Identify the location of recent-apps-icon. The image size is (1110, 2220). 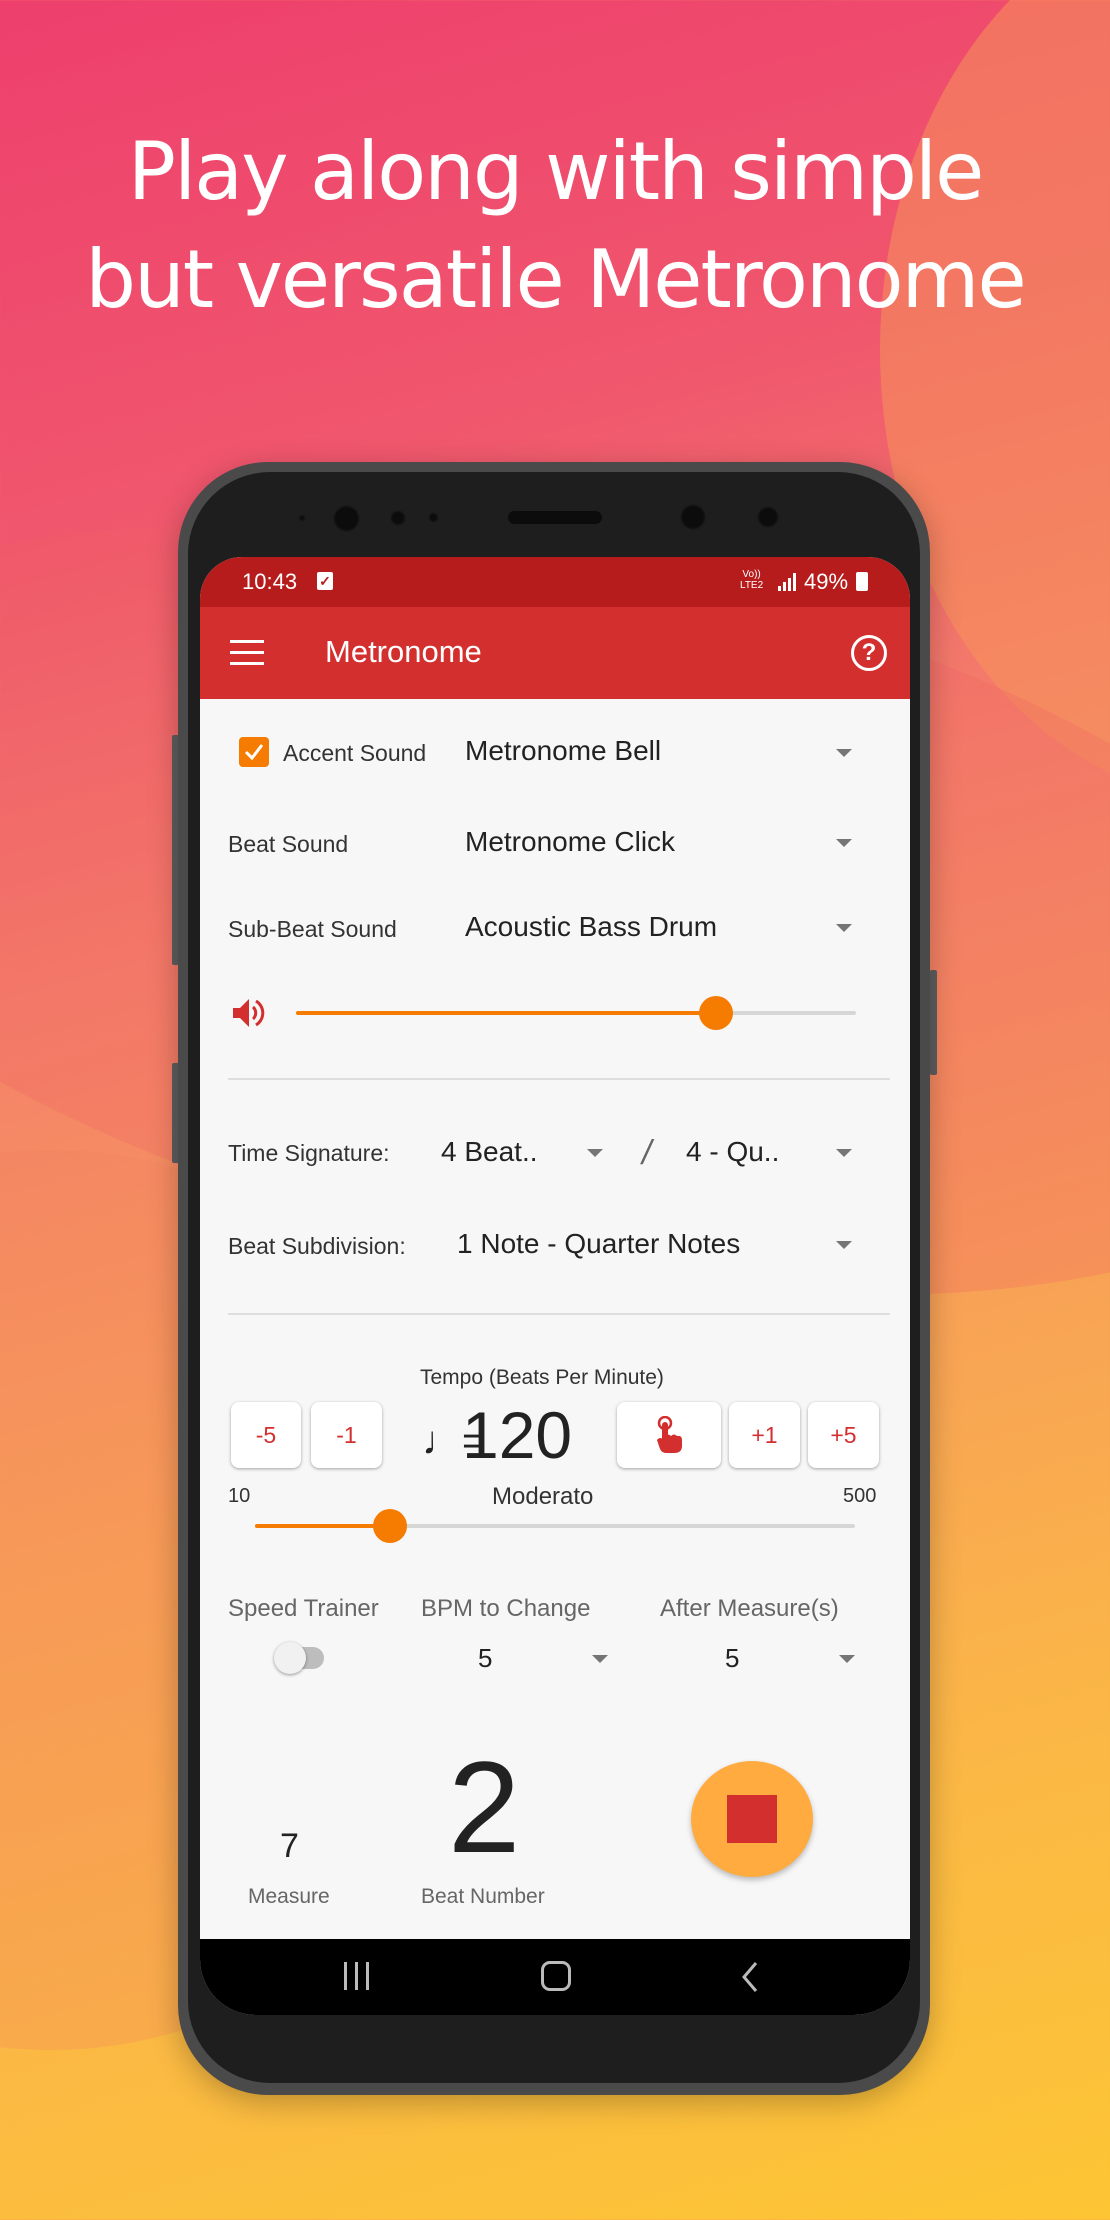
(357, 1976).